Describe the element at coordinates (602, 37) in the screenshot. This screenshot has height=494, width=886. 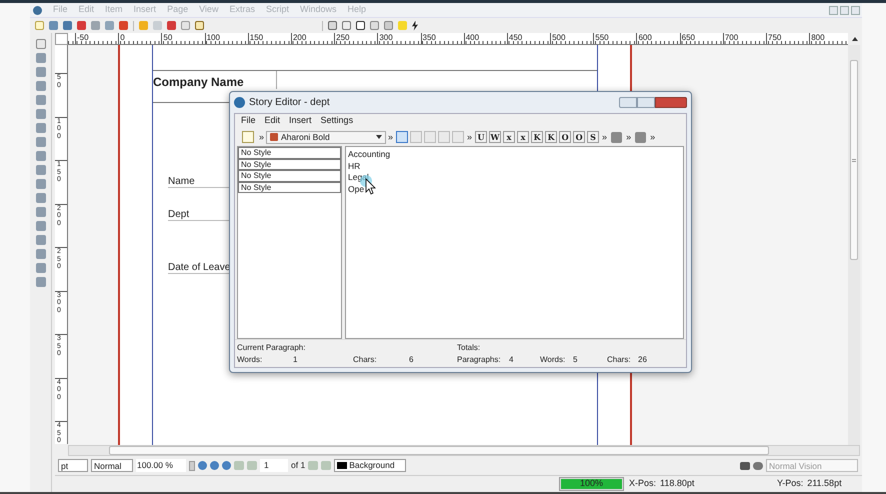
I see `ruler-label: 550` at that location.